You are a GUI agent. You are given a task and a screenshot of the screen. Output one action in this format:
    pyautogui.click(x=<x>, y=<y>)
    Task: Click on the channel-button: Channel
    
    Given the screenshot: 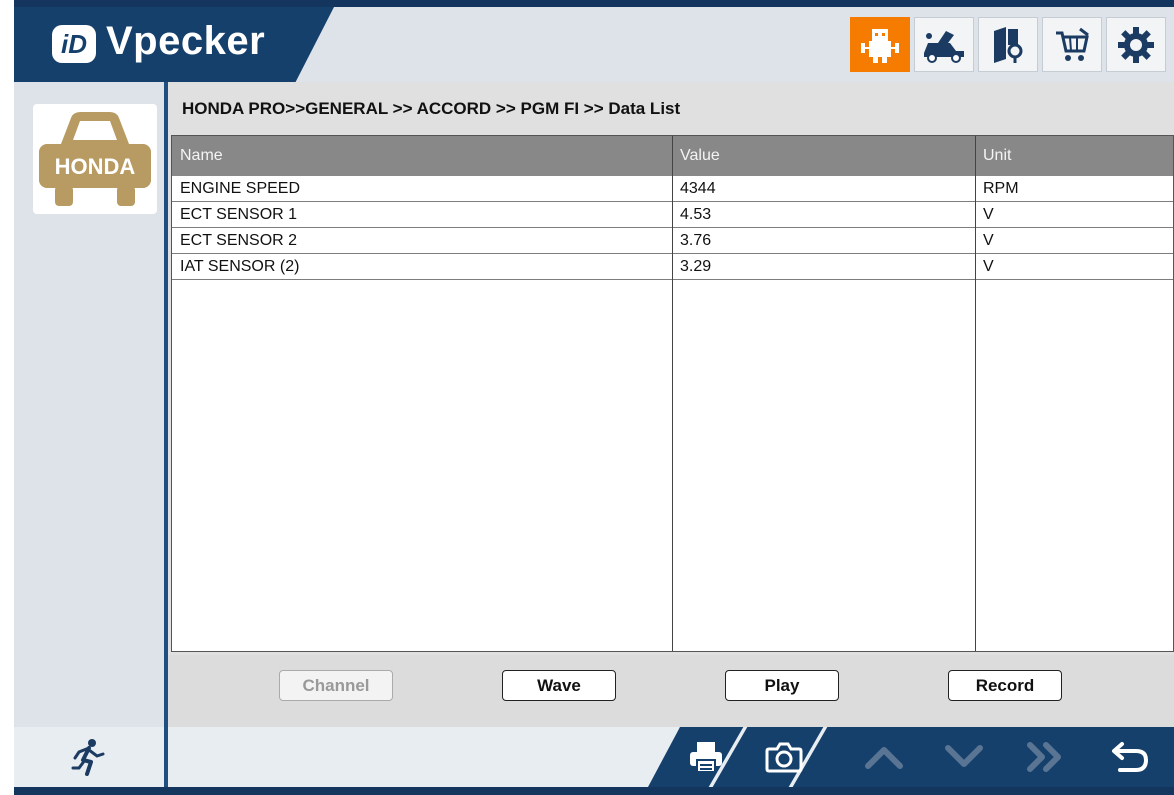 What is the action you would take?
    pyautogui.click(x=336, y=685)
    